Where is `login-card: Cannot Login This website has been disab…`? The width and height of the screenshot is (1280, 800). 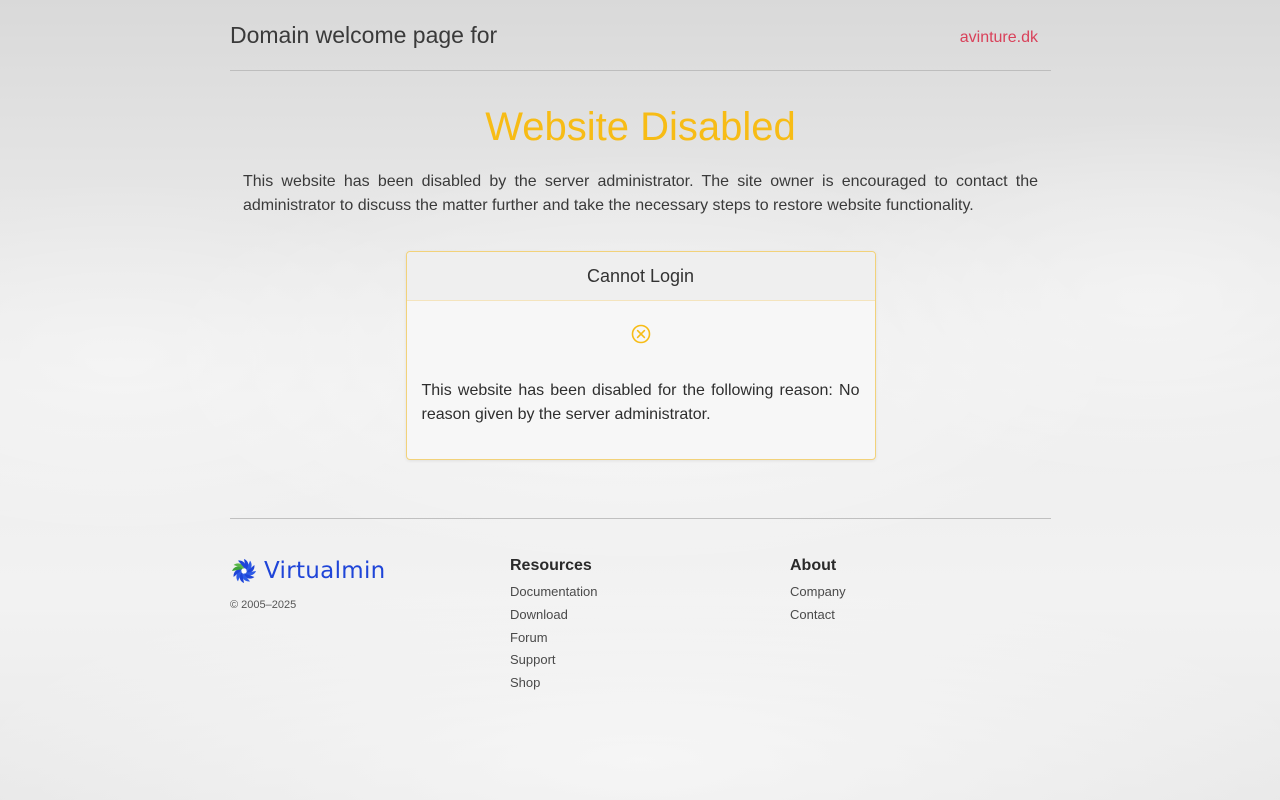
login-card: Cannot Login This website has been disab… is located at coordinates (640, 355).